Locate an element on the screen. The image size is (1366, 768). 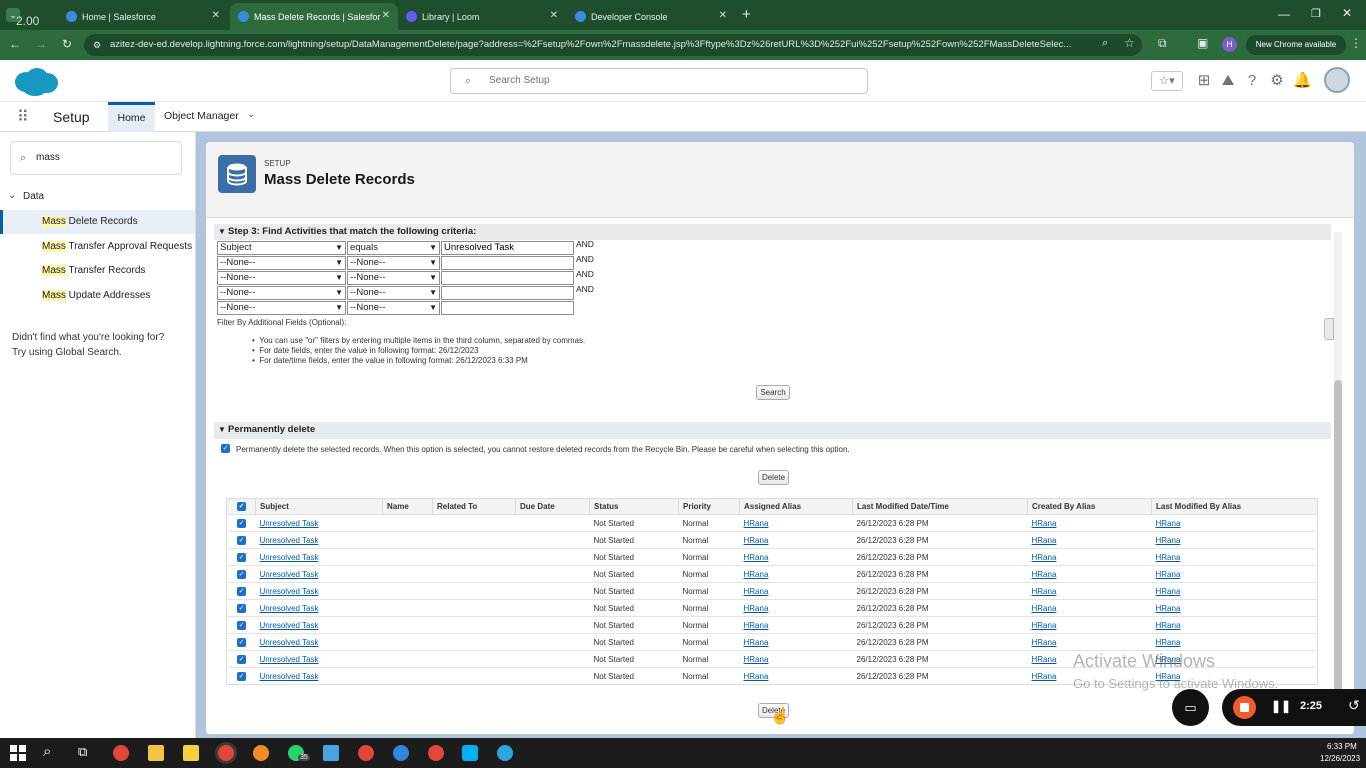
restore-icon: ❐ is located at coordinates (1316, 13).